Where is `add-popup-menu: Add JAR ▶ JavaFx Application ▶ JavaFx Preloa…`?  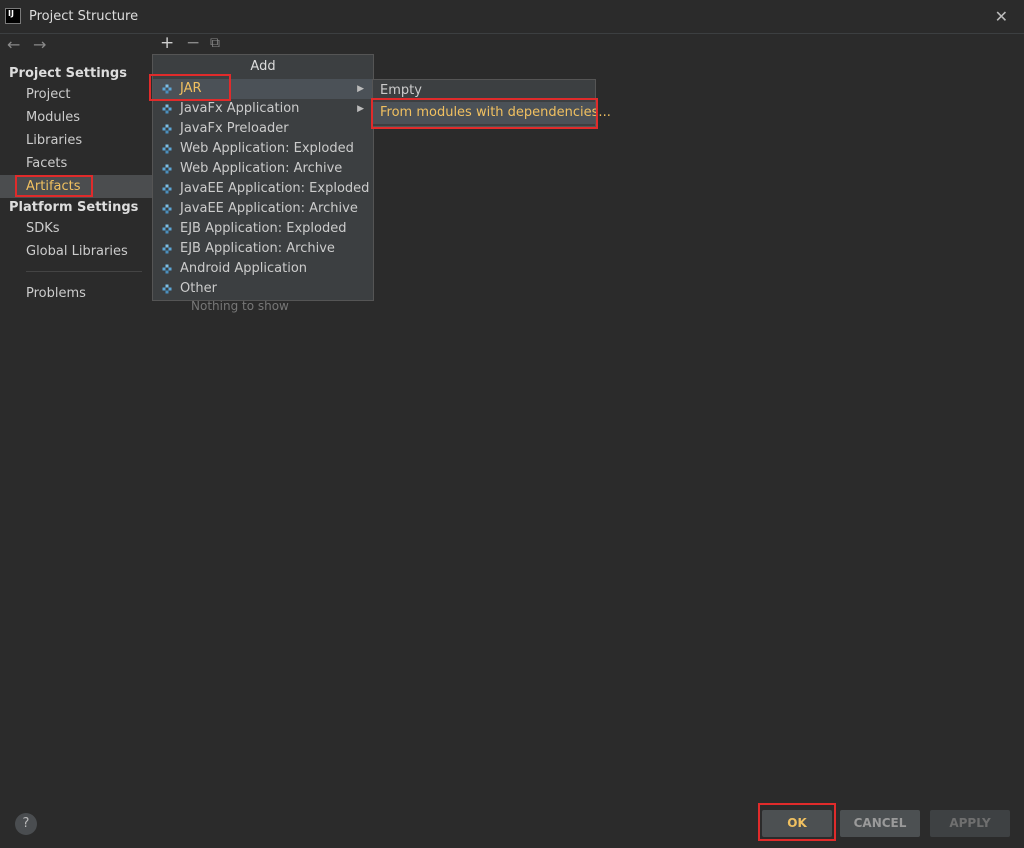
add-popup-menu: Add JAR ▶ JavaFx Application ▶ JavaFx Preloa… is located at coordinates (263, 177).